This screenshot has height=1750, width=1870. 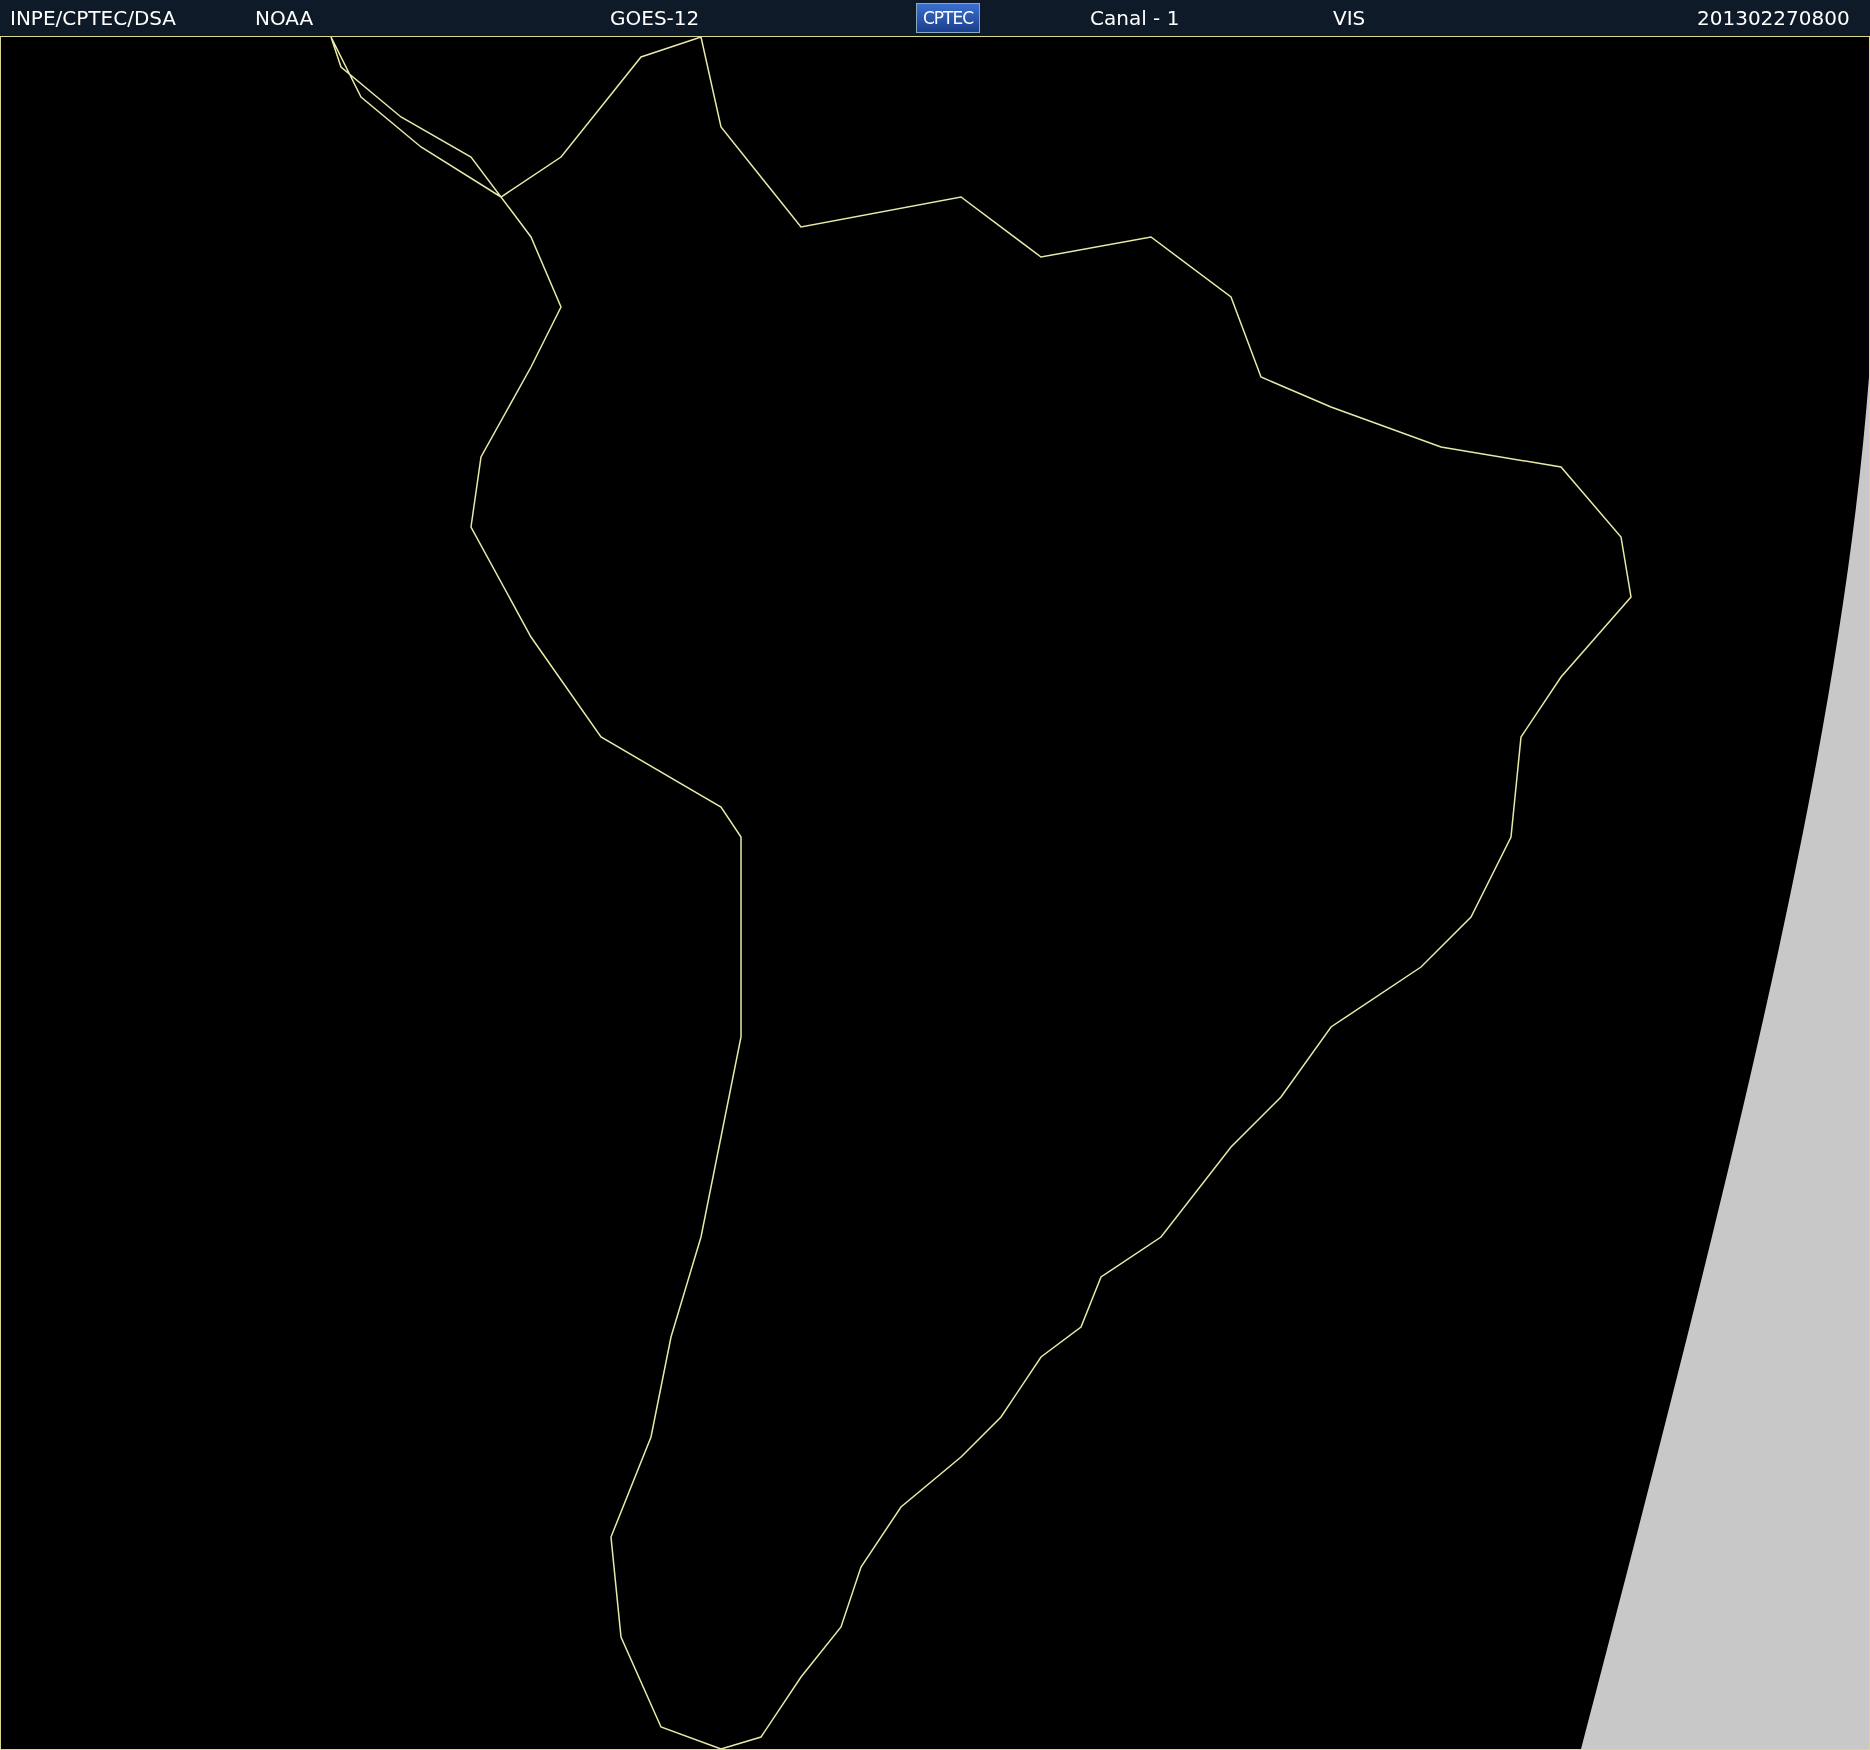 What do you see at coordinates (284, 18) in the screenshot?
I see `header-label: NOAA` at bounding box center [284, 18].